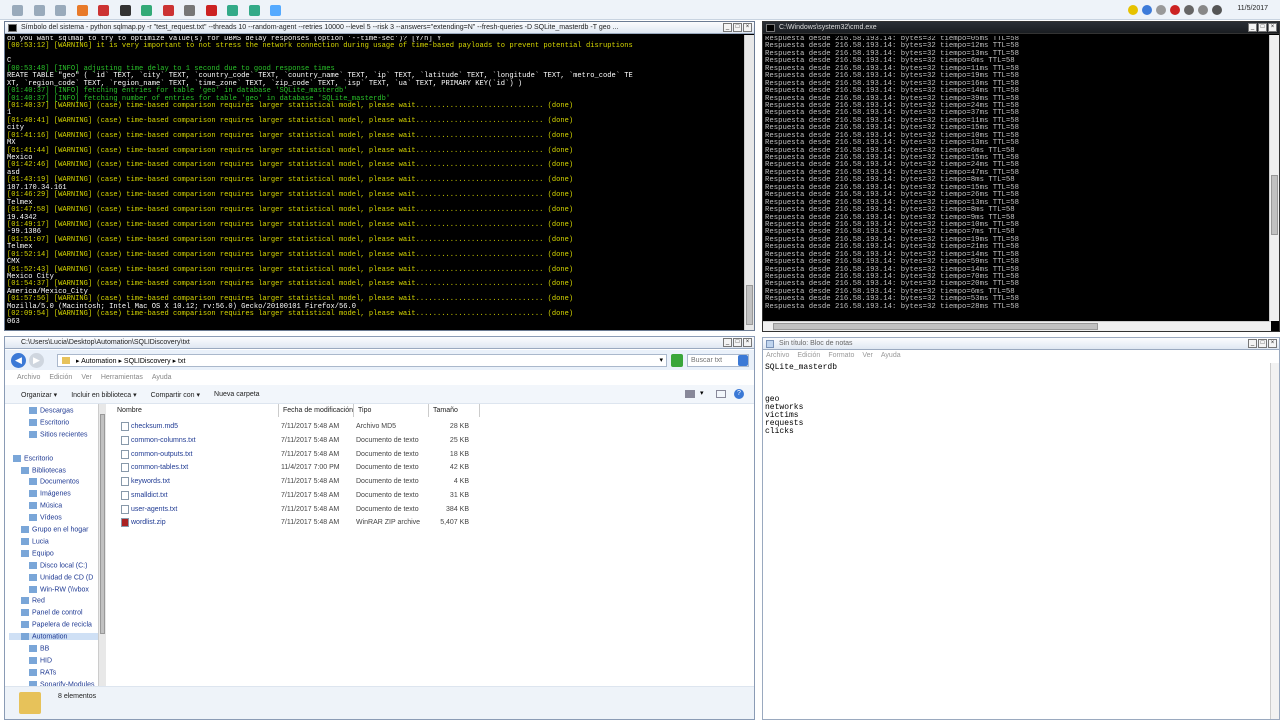 The height and width of the screenshot is (720, 1280). What do you see at coordinates (58, 565) in the screenshot?
I see `nav-item: Disco local (C:)` at bounding box center [58, 565].